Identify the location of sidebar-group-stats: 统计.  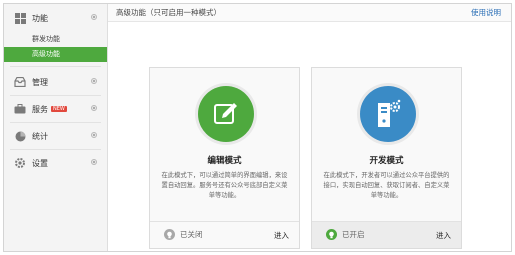
(55, 136).